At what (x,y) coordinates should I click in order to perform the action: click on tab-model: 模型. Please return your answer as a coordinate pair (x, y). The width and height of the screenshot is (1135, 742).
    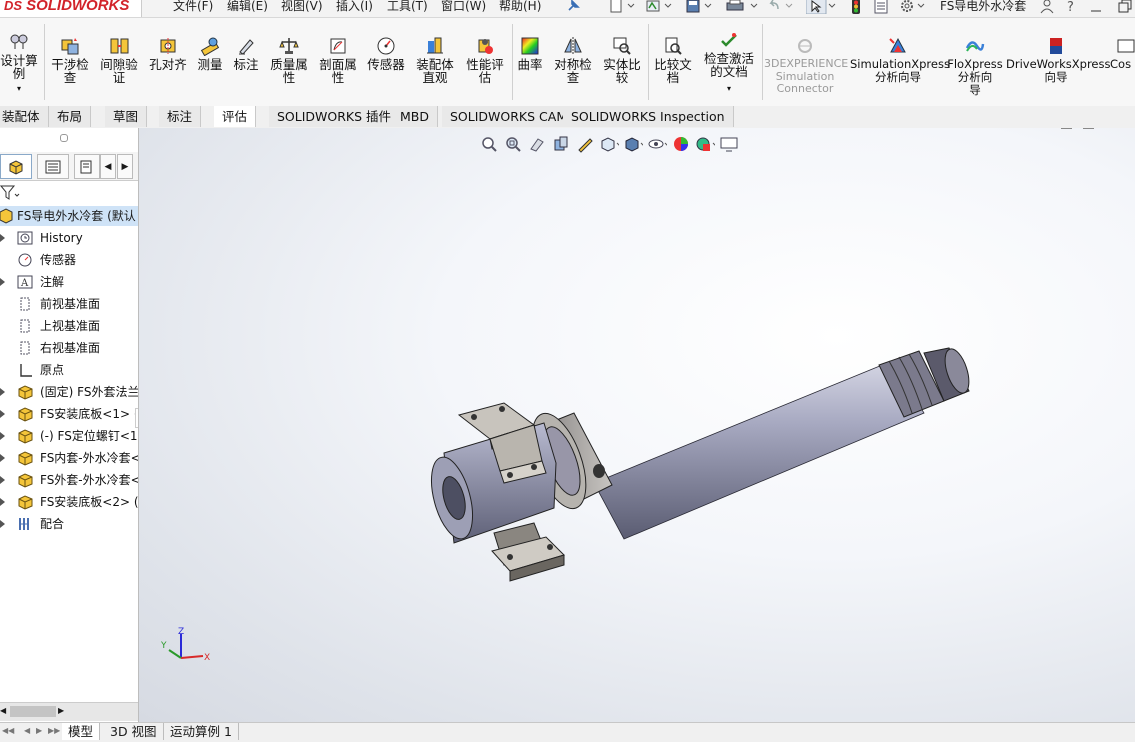
    Looking at the image, I should click on (81, 731).